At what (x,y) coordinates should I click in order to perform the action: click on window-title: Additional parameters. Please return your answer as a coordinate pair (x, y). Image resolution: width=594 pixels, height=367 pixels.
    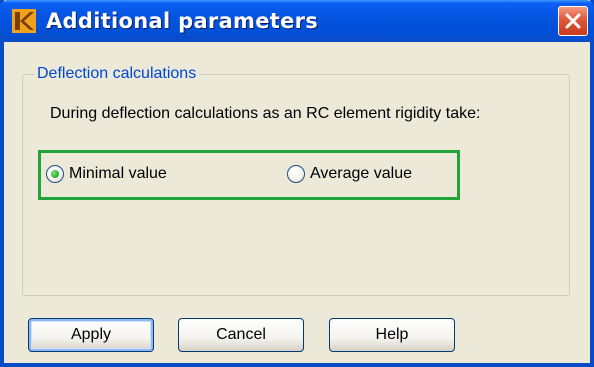
    Looking at the image, I should click on (182, 21).